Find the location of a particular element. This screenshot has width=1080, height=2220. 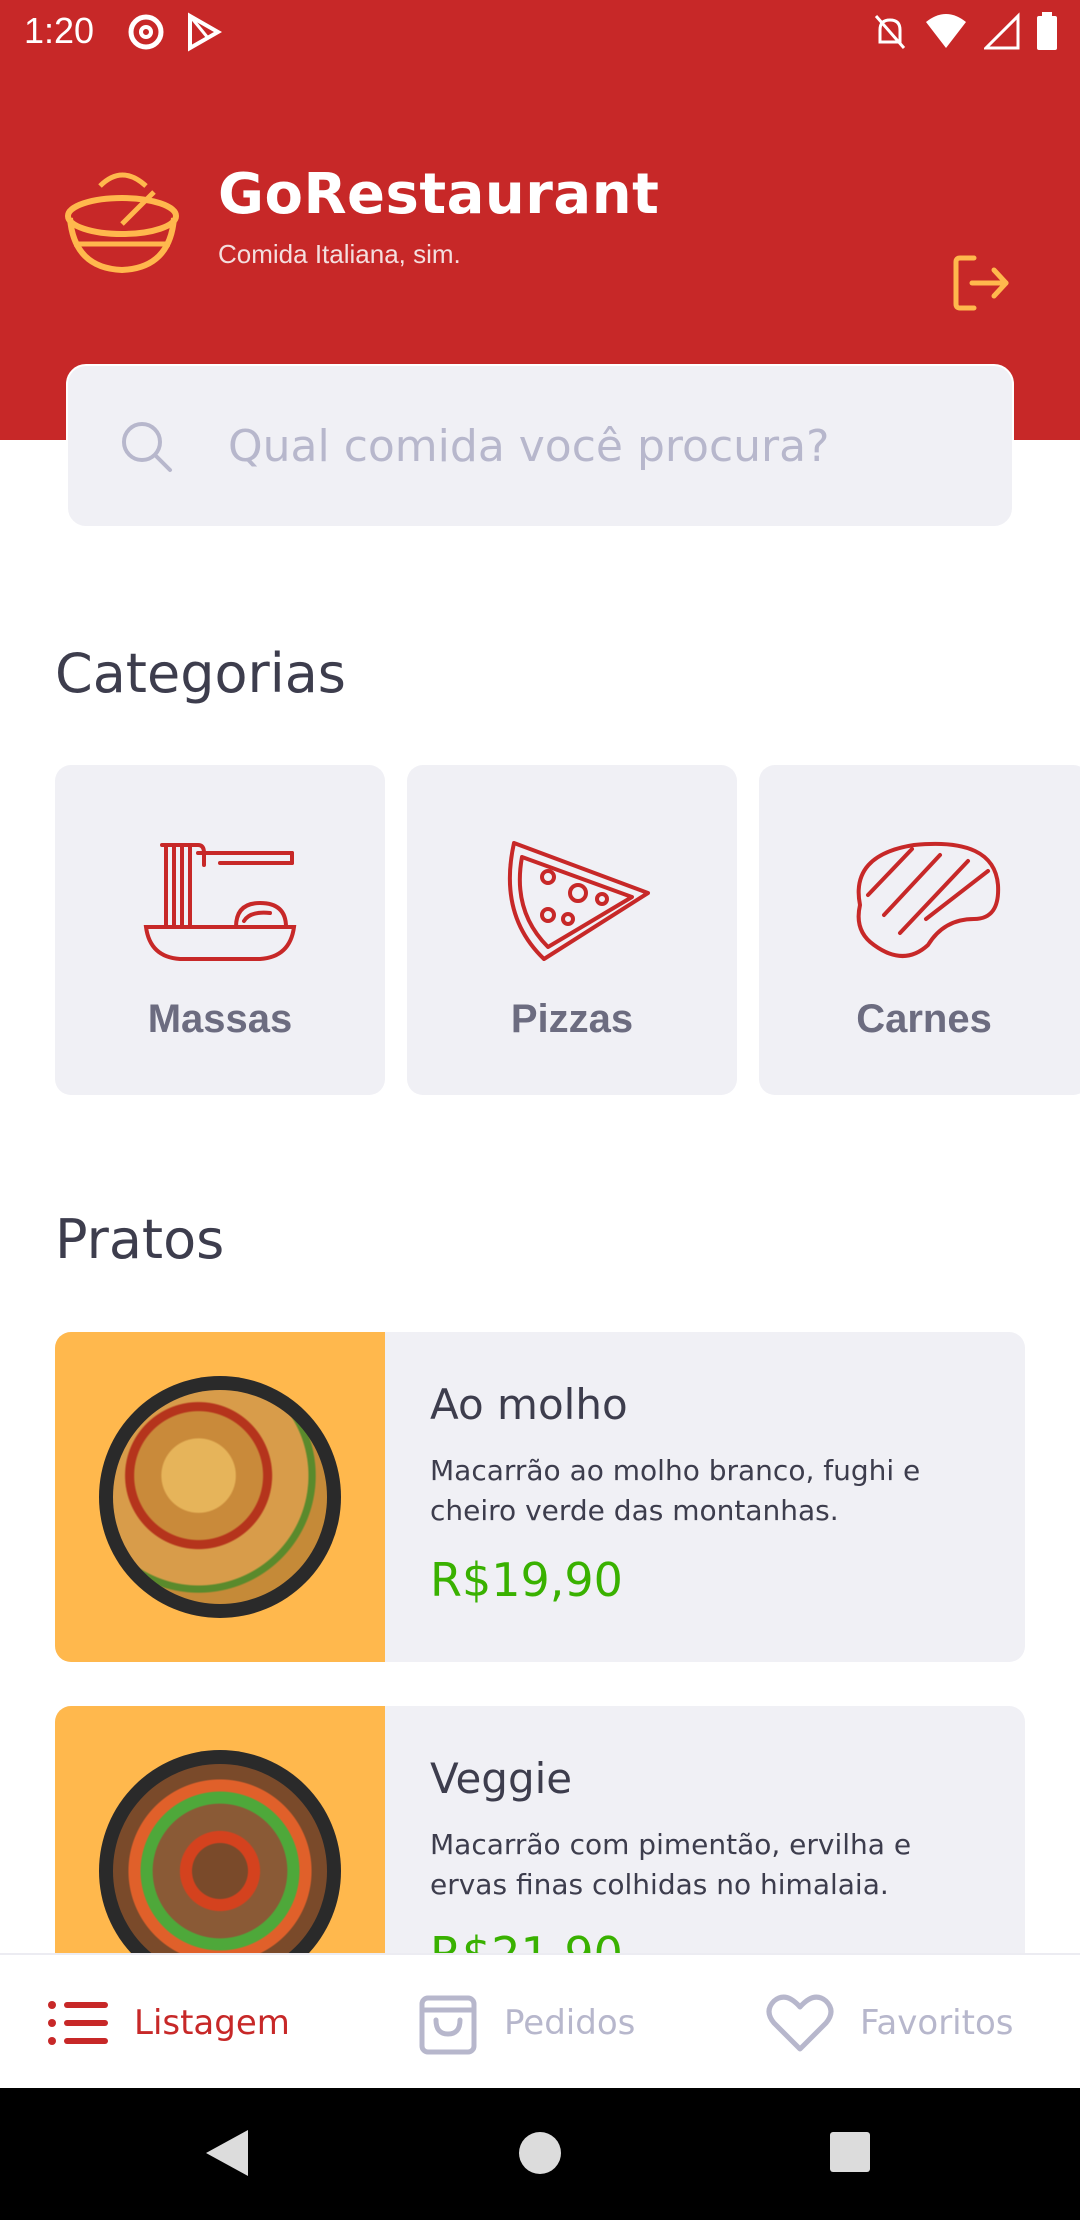

dish-plate is located at coordinates (220, 1497).